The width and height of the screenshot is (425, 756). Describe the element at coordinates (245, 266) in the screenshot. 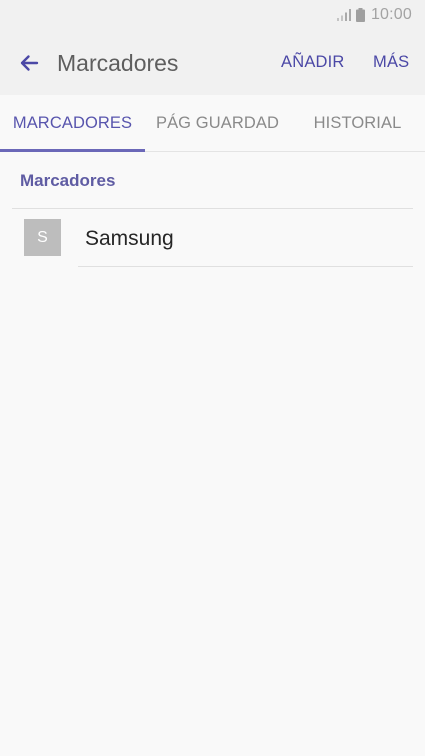

I see `item-divider` at that location.